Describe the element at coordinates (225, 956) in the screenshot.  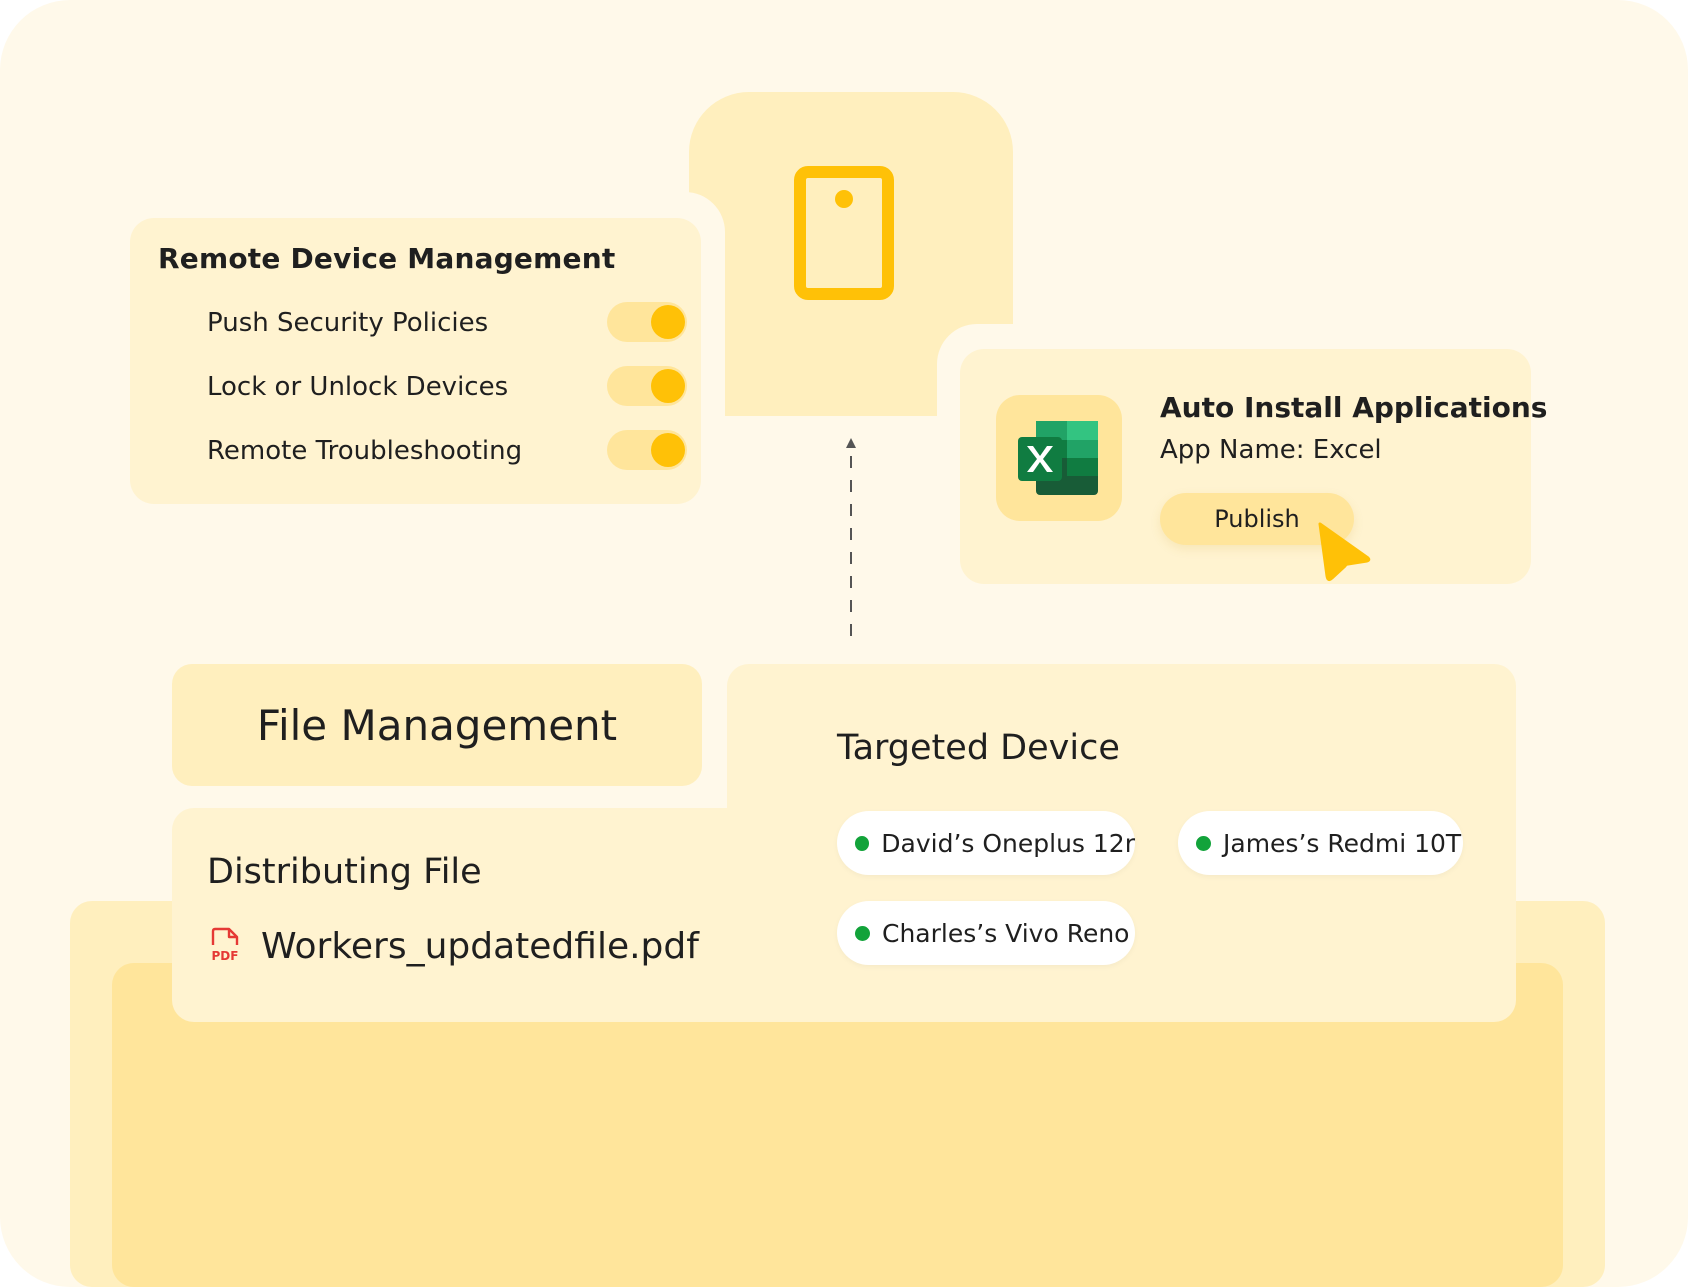
I see `svg-text: PDF` at that location.